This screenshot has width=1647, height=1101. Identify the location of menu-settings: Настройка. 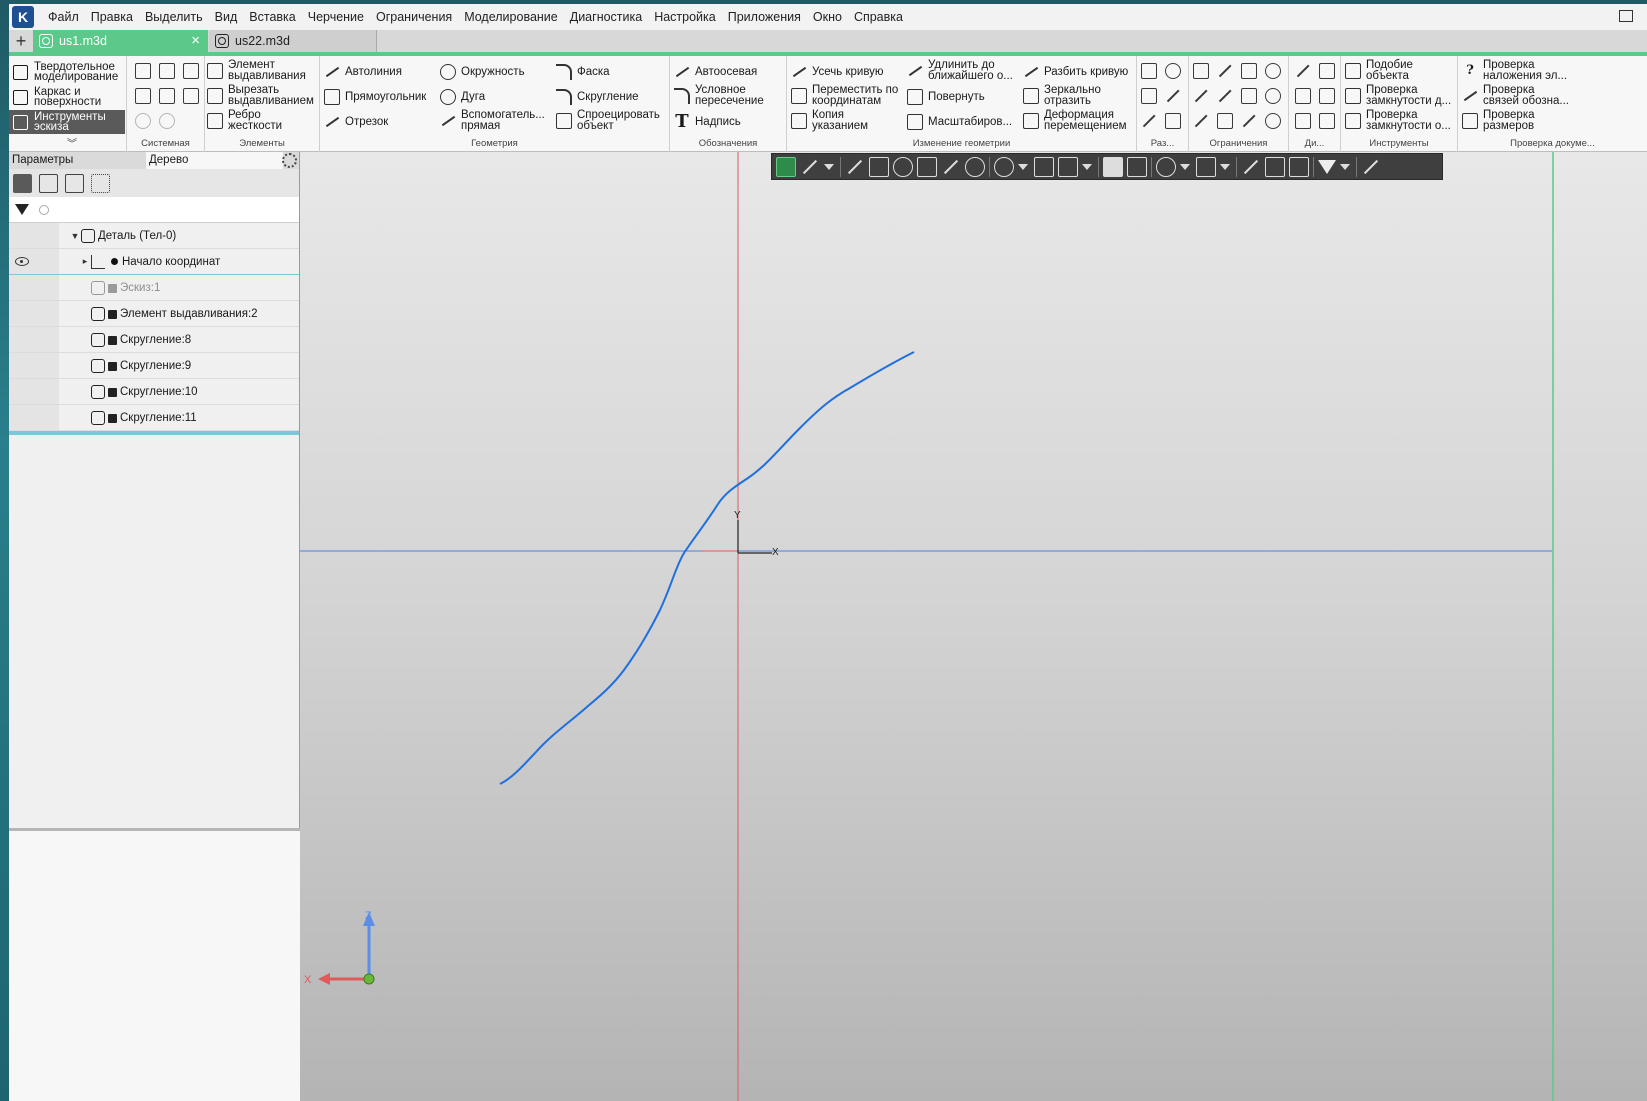
(685, 17).